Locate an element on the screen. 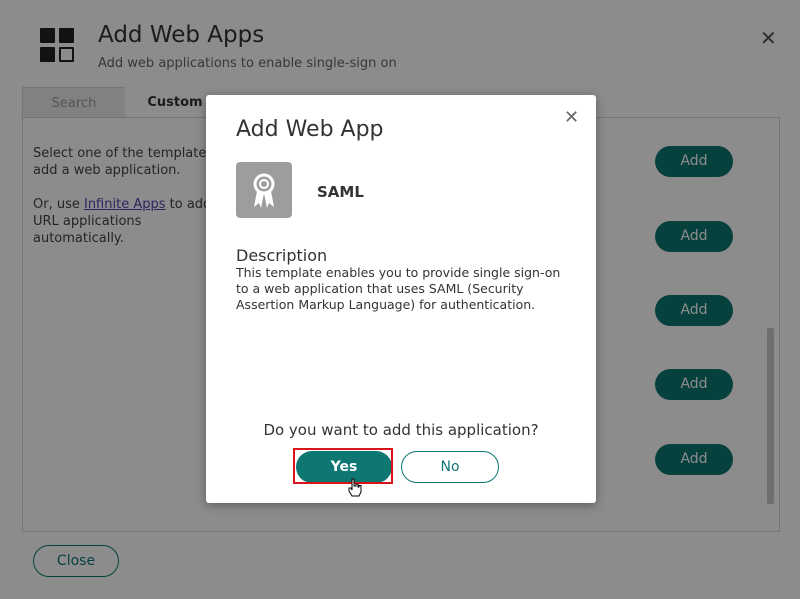  confirm-question: Do you want to add this application? is located at coordinates (401, 430).